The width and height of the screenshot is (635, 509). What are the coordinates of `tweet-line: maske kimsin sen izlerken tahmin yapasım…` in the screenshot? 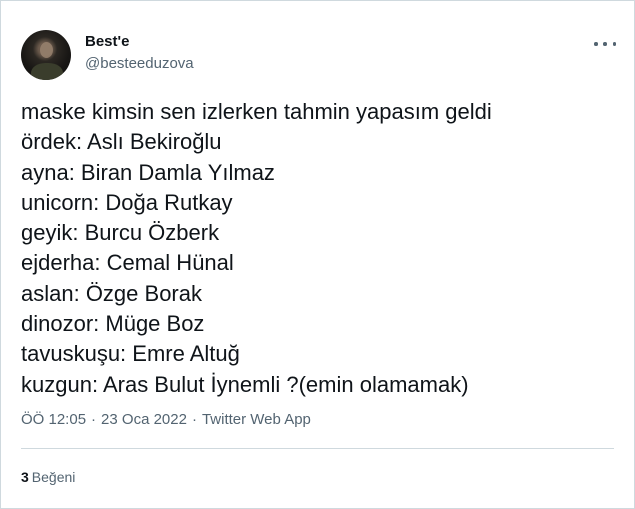 It's located at (256, 111).